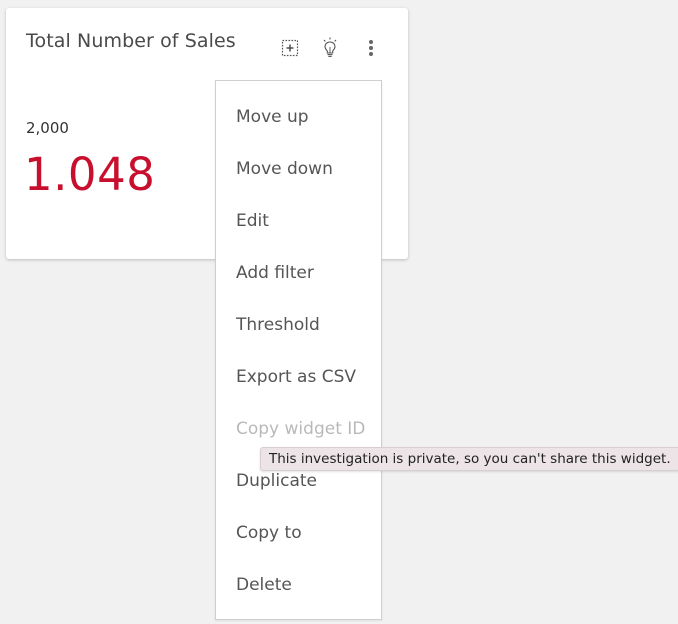 This screenshot has width=678, height=624. Describe the element at coordinates (296, 377) in the screenshot. I see `menu-item-export-csv: Export as CSV` at that location.